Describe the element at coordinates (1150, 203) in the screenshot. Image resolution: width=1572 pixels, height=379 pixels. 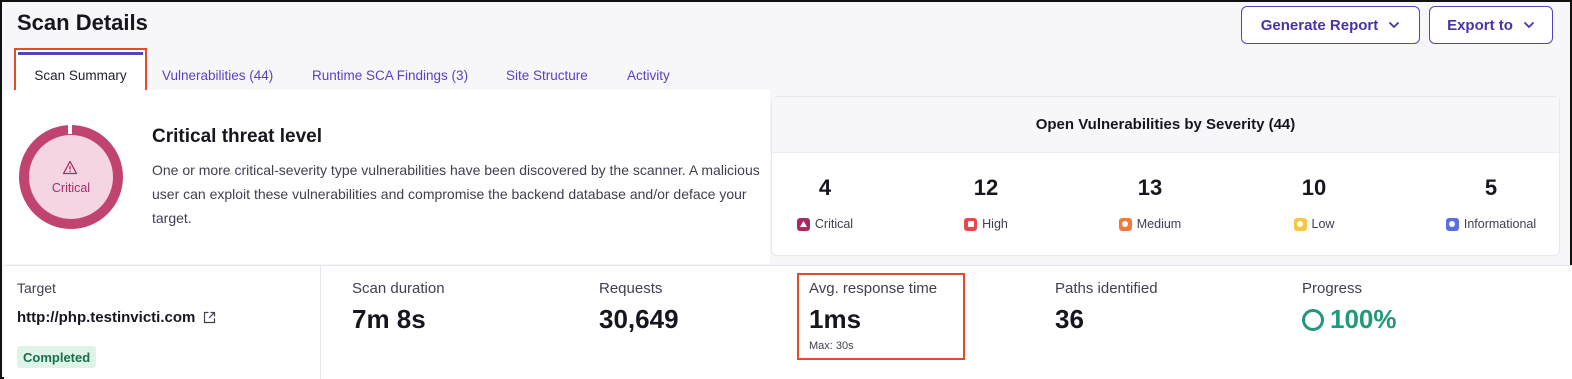
I see `severity-medium: 13 Medium` at that location.